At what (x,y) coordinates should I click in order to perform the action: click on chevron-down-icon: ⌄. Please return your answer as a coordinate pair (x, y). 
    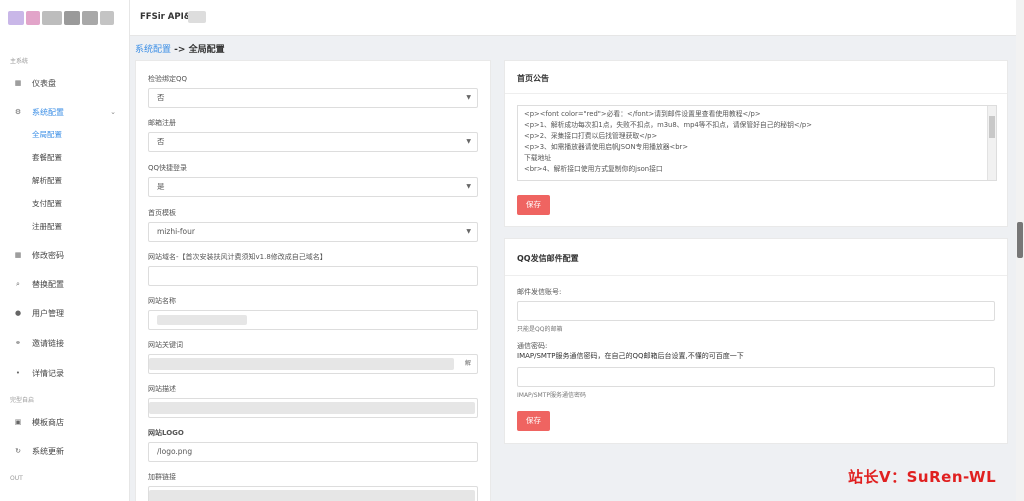
    Looking at the image, I should click on (113, 112).